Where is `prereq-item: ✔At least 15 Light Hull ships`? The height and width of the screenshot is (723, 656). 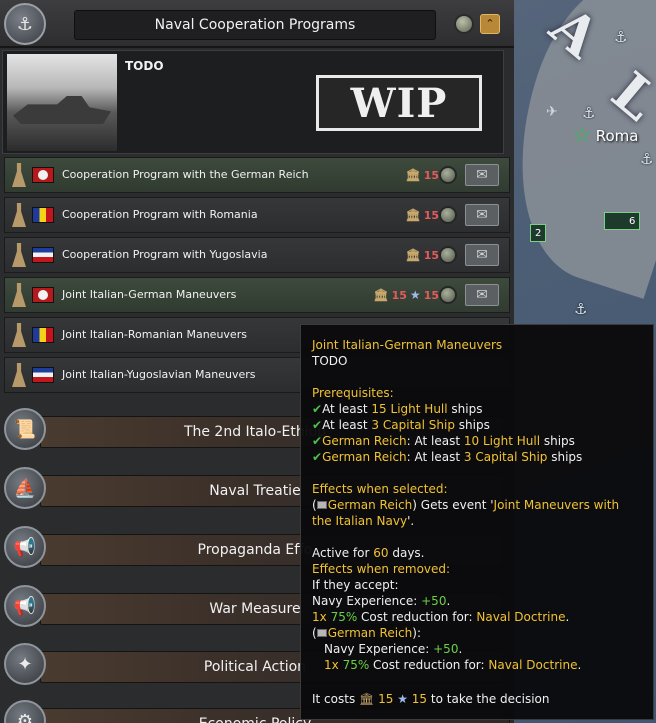
prereq-item: ✔At least 15 Light Hull ships is located at coordinates (397, 409).